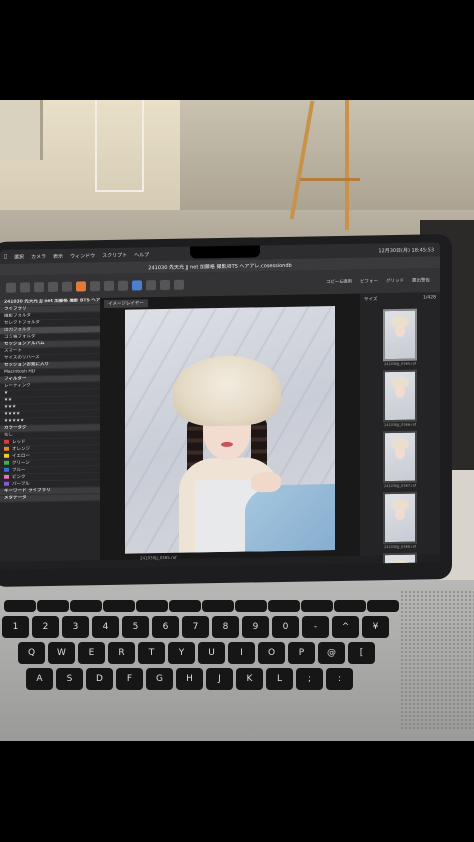  I want to click on thumbnail-item: 241030JJ_0367.raf, so click(400, 459).